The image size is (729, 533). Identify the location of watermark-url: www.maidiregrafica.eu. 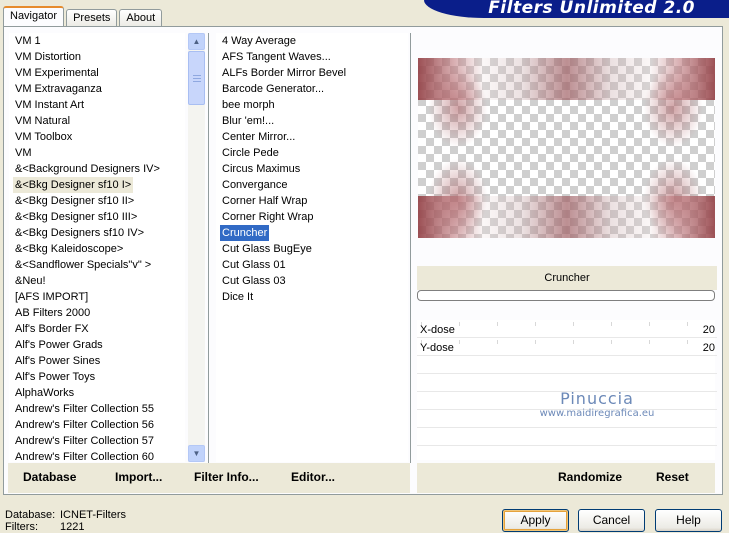
(597, 413).